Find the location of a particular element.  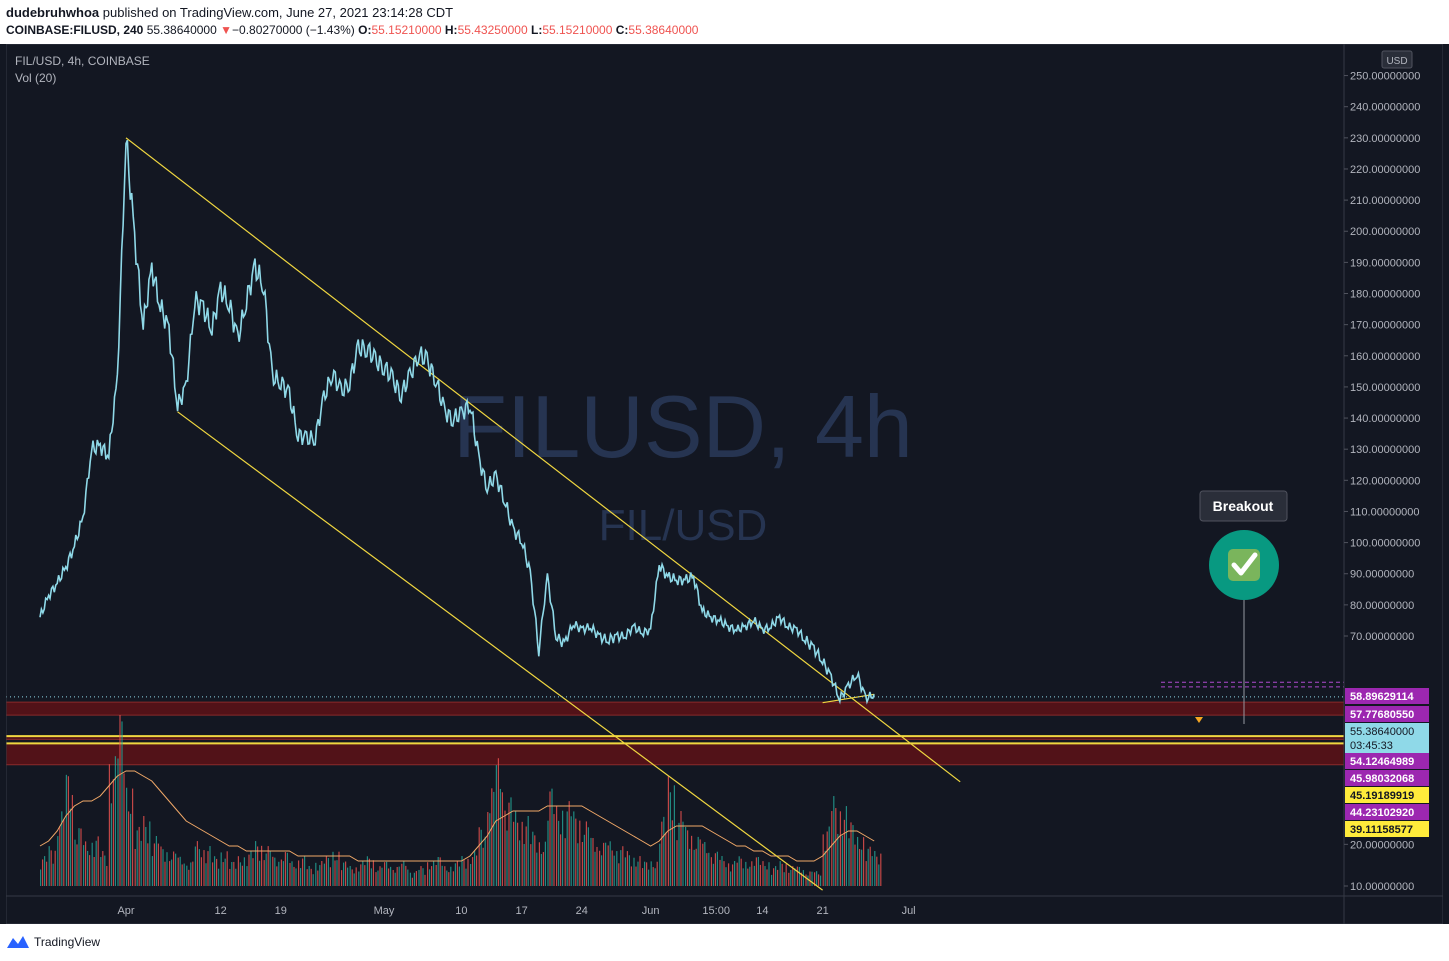

watermark-subtitle: FIL/USD is located at coordinates (683, 525).